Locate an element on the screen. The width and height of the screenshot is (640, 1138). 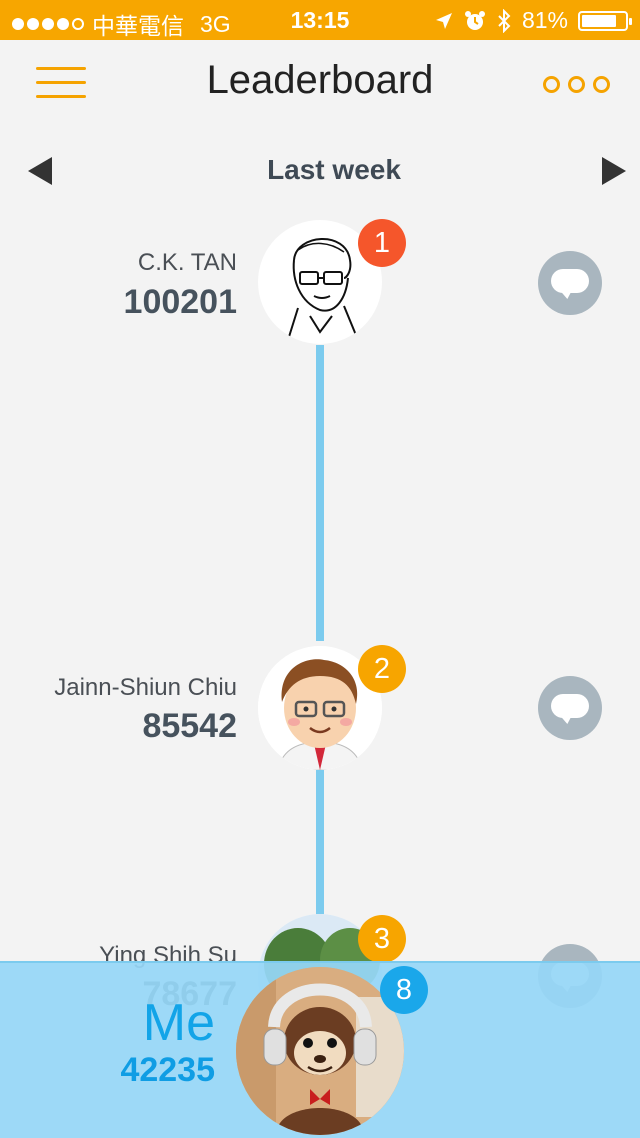
status-bar-right: 81% is located at coordinates (533, 20).